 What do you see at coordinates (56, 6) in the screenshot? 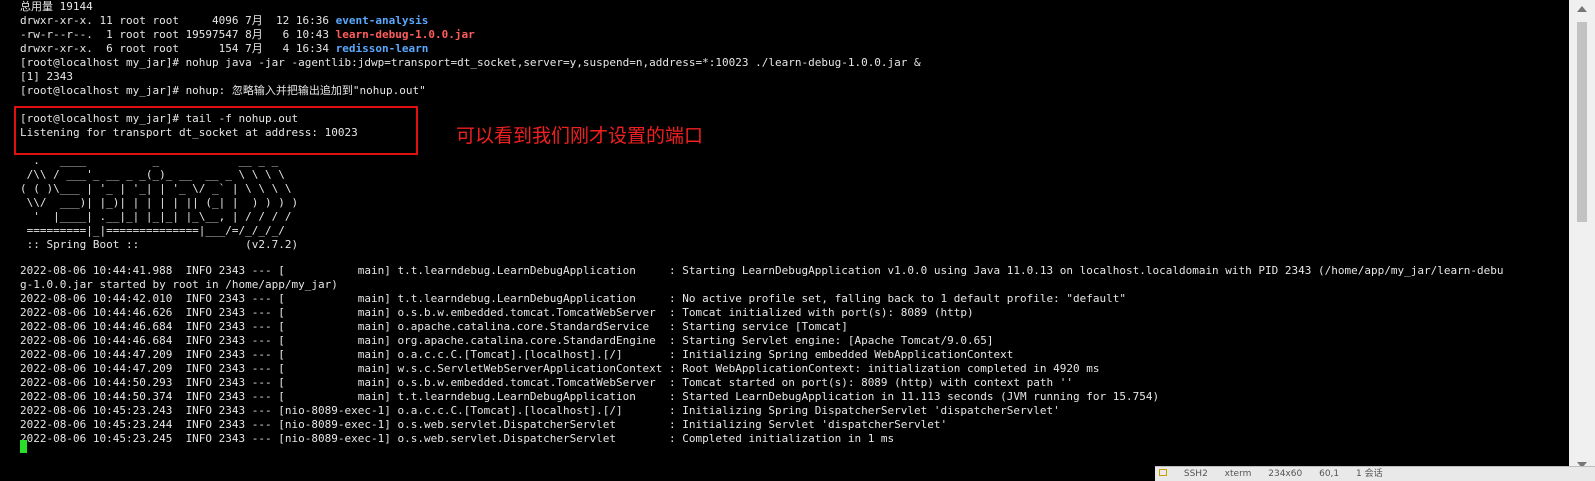
I see `listing-total: 总用量 19144` at bounding box center [56, 6].